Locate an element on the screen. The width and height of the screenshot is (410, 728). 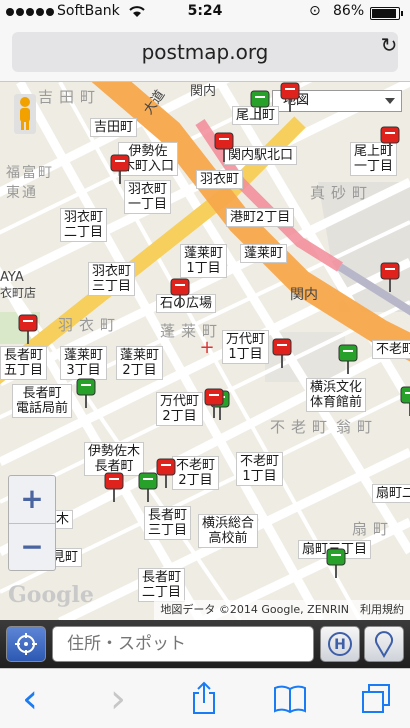
map-copyright: 地図データ ©2014 Google, ZENRIN 利用規約 is located at coordinates (282, 610).